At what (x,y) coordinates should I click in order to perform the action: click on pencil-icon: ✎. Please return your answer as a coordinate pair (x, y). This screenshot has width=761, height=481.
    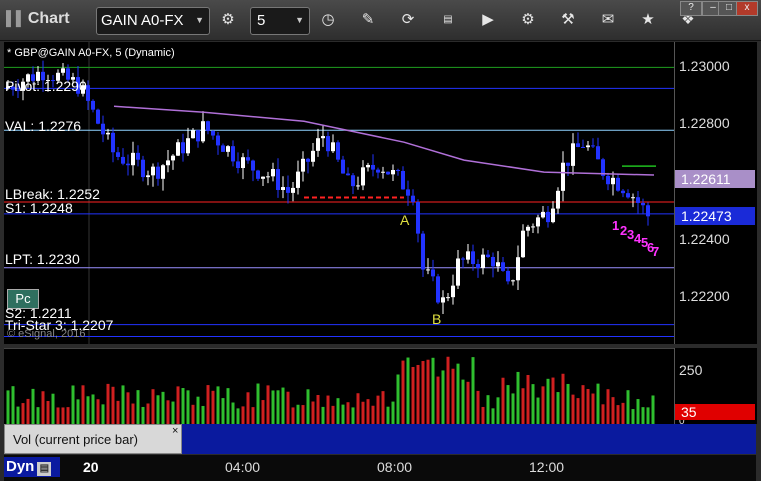
    Looking at the image, I should click on (368, 20).